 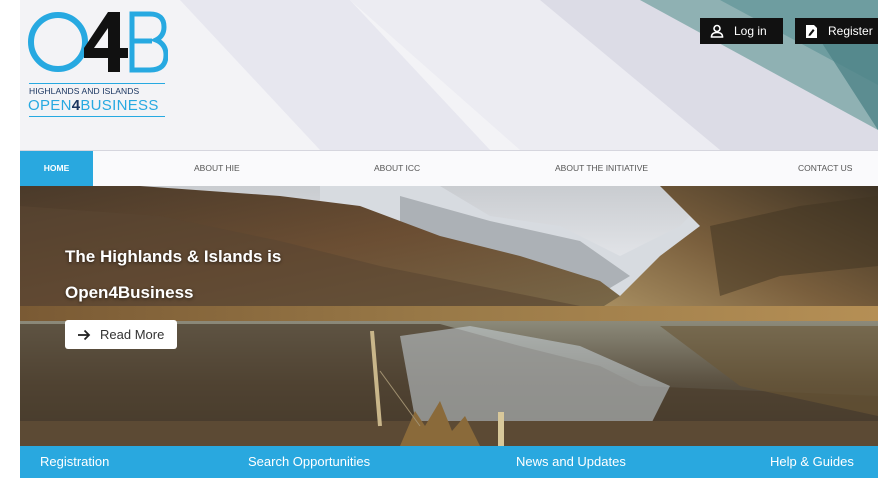 What do you see at coordinates (50, 105) in the screenshot?
I see `logo-brand-open: OPEN` at bounding box center [50, 105].